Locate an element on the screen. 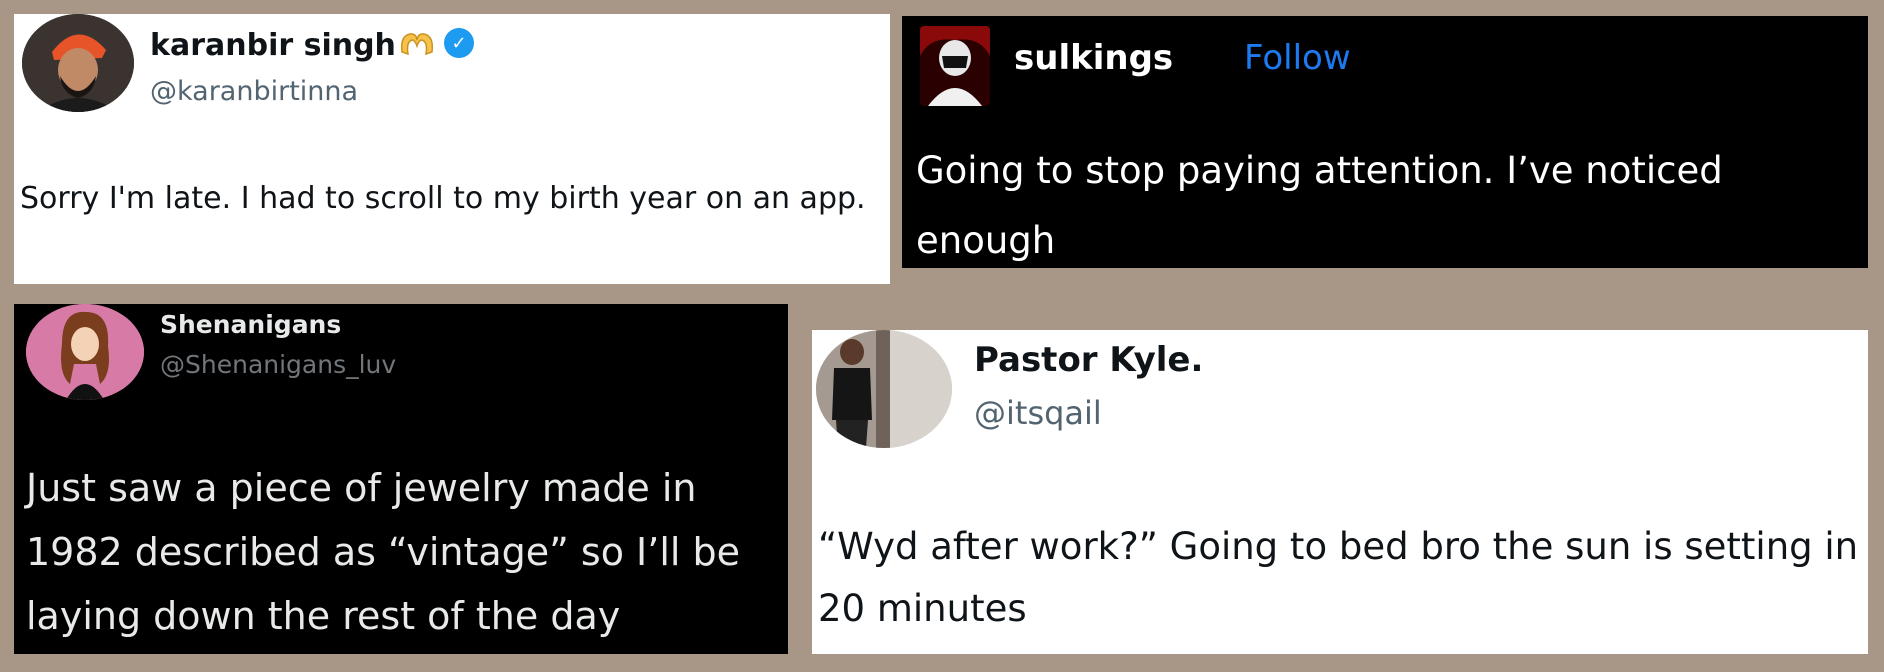 Image resolution: width=1884 pixels, height=672 pixels. handle: @karanbirtinna is located at coordinates (254, 91).